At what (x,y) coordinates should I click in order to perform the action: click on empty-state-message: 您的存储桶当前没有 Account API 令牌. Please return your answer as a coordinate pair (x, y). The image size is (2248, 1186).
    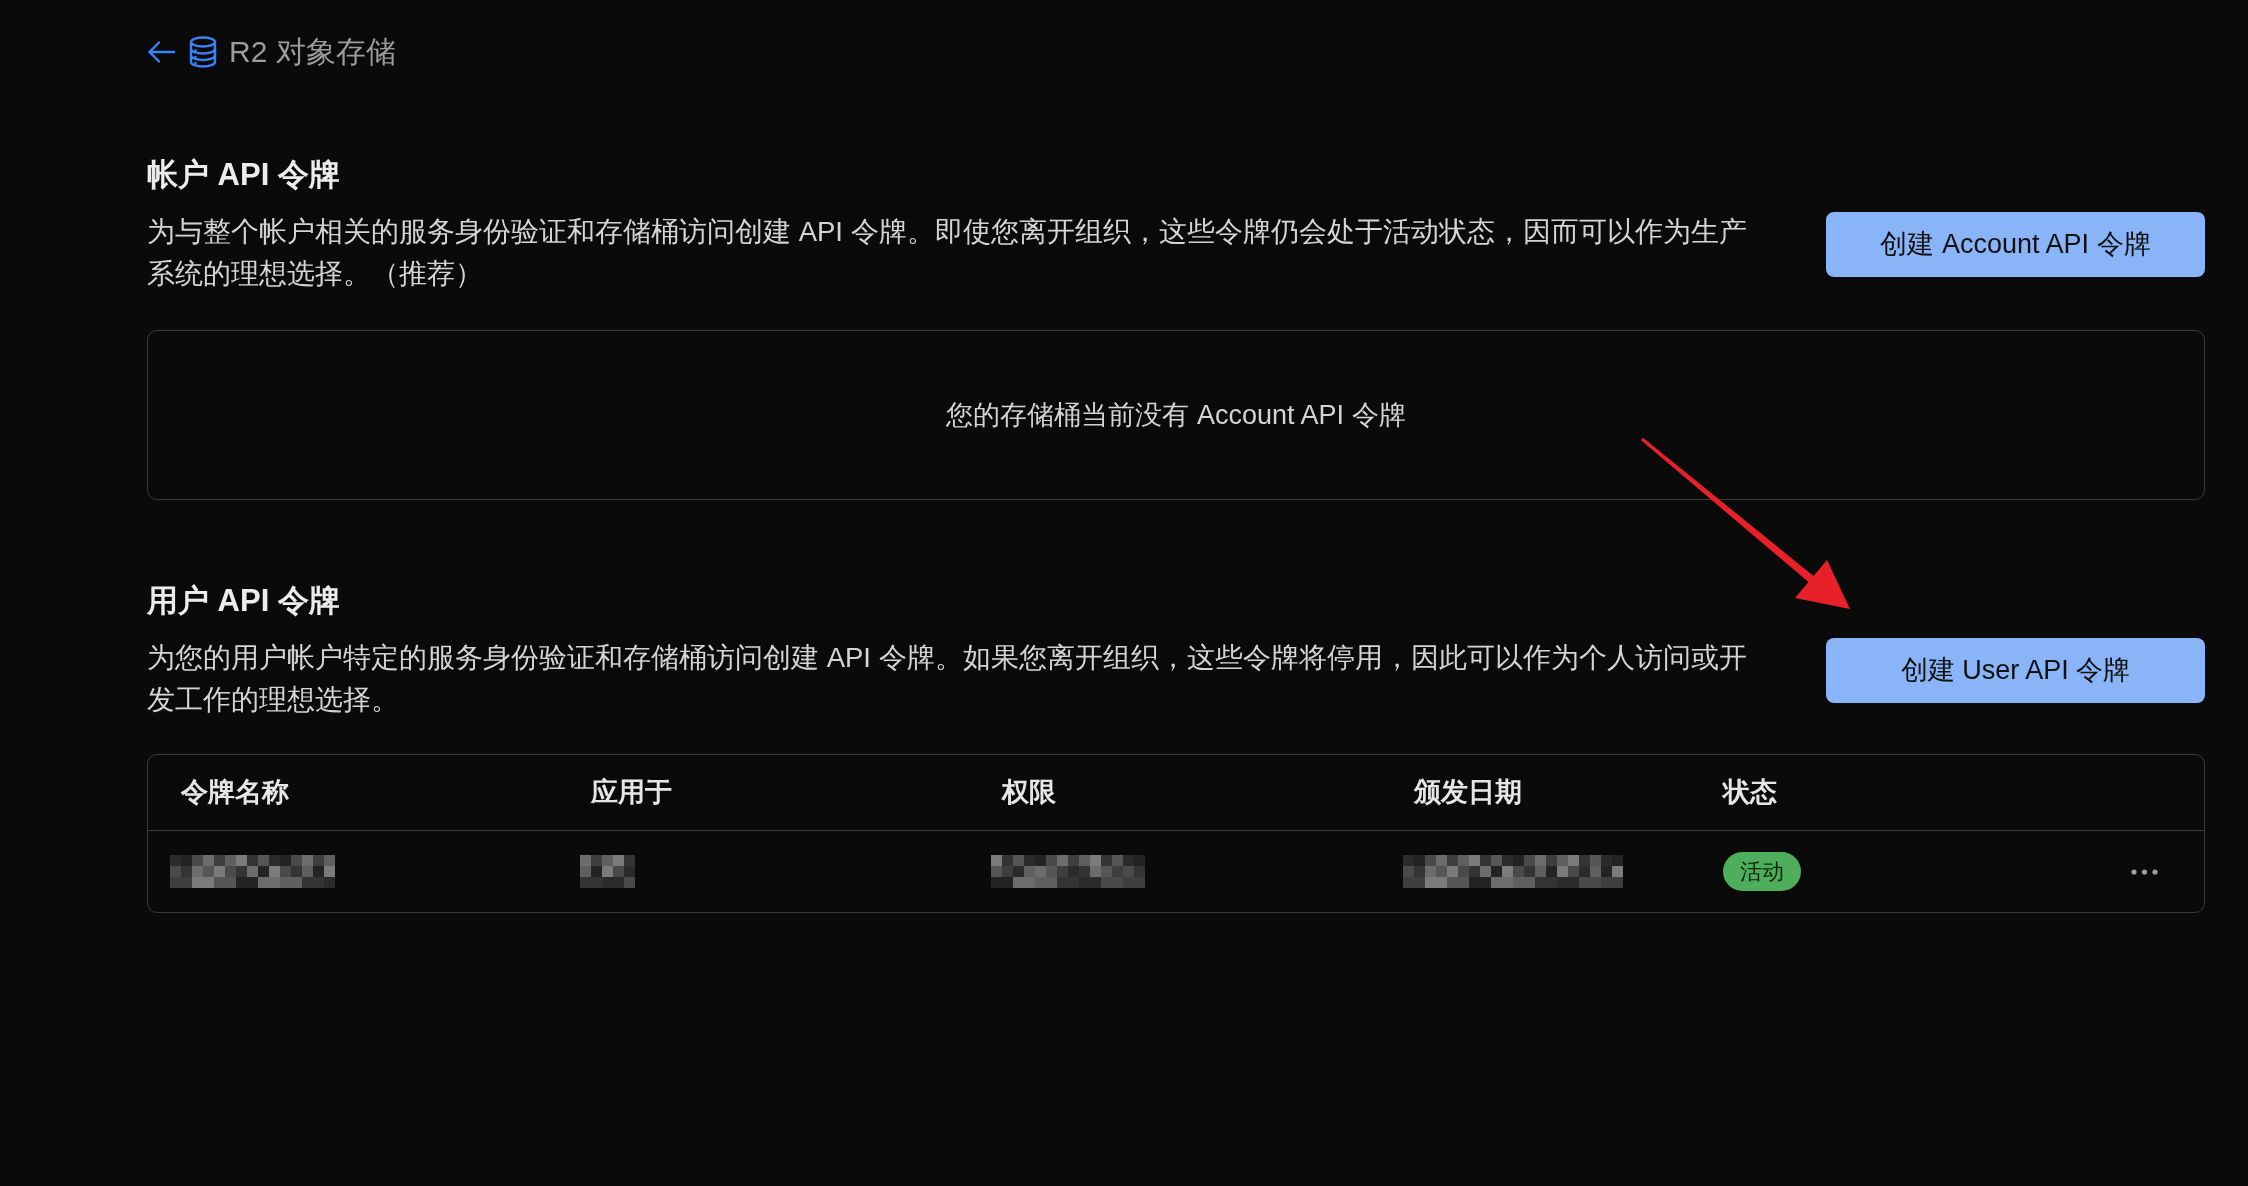
    Looking at the image, I should click on (1176, 415).